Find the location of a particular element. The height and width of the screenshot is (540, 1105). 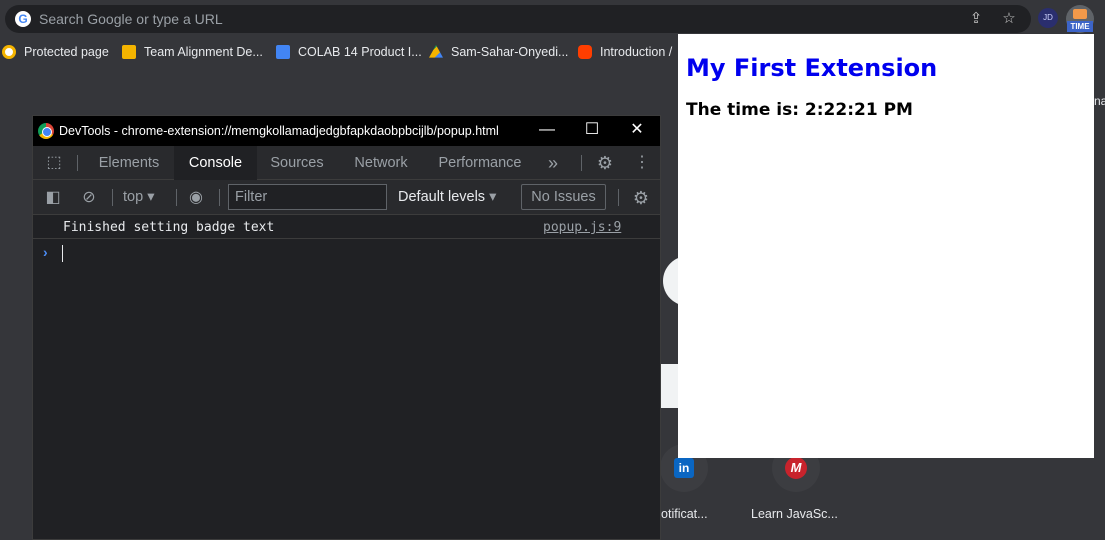

slides-icon is located at coordinates (129, 52).